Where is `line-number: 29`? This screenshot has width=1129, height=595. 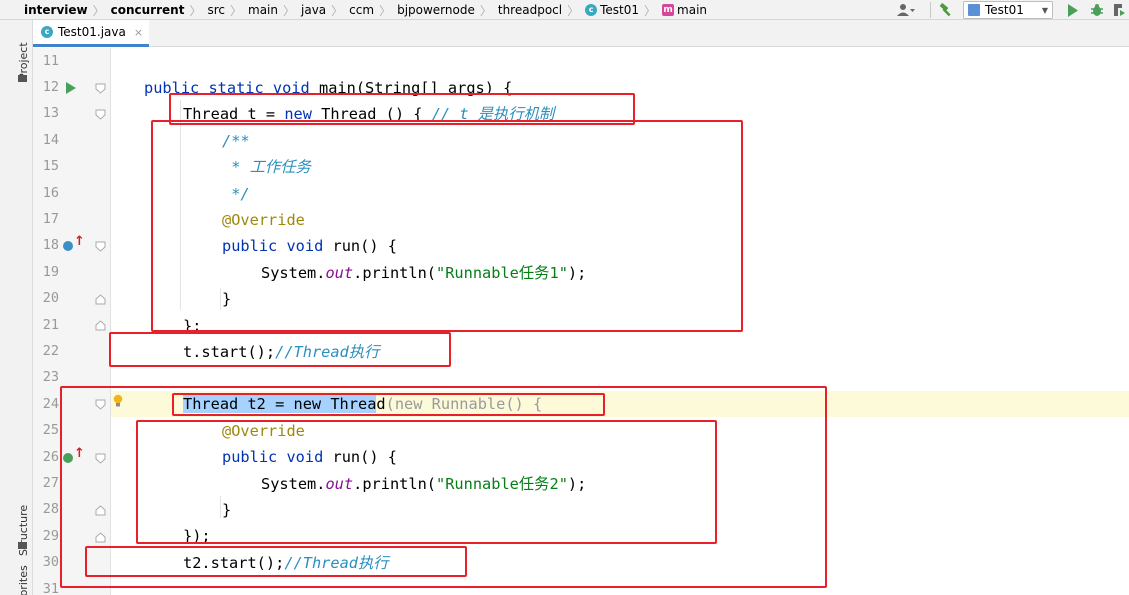 line-number: 29 is located at coordinates (50, 536).